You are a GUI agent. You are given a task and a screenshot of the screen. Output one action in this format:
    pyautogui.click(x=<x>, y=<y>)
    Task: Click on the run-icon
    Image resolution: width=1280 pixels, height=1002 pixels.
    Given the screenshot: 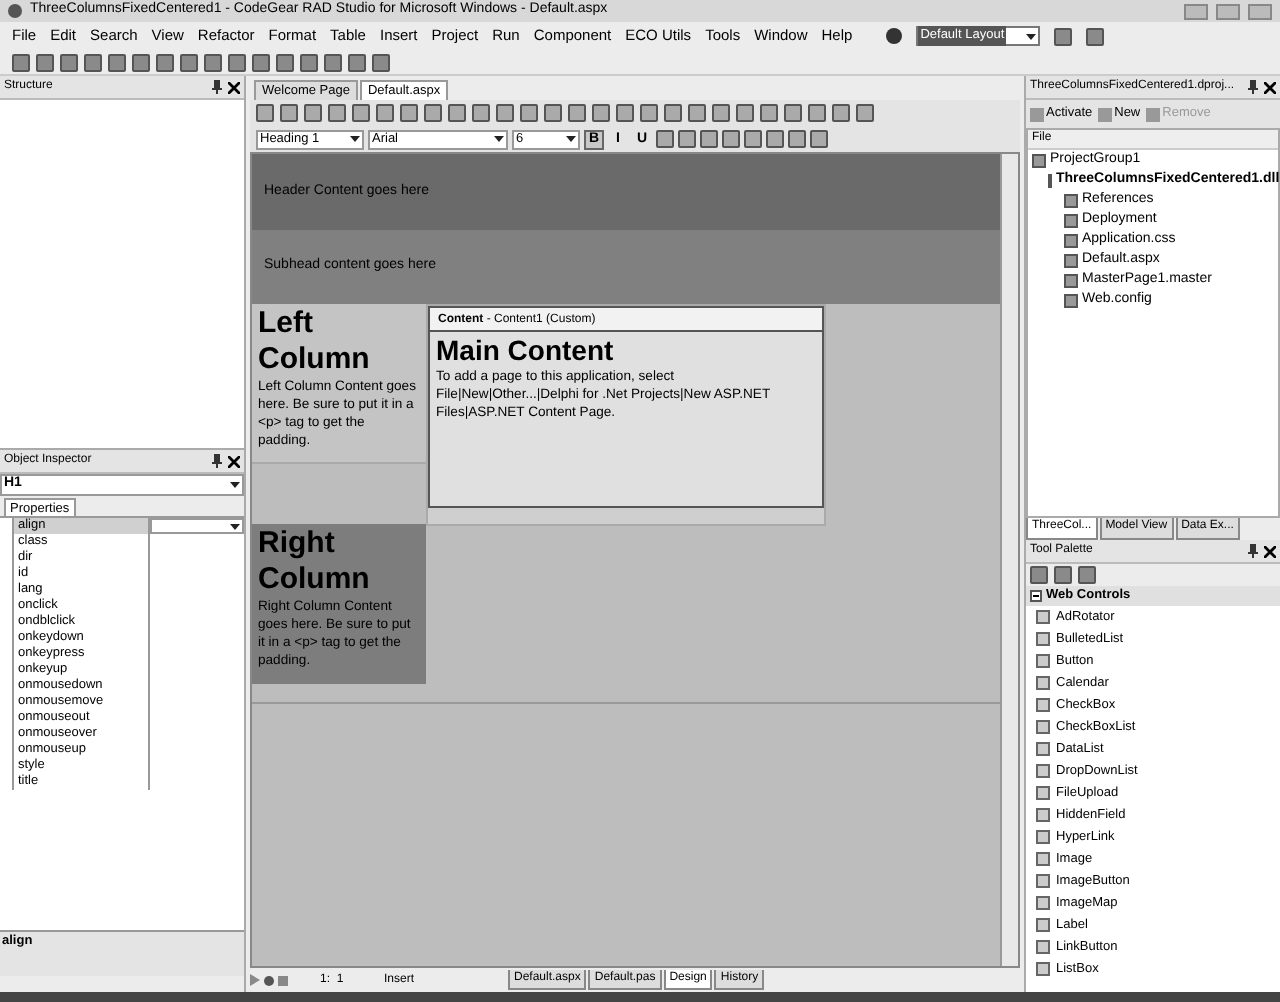 What is the action you would take?
    pyautogui.click(x=255, y=980)
    